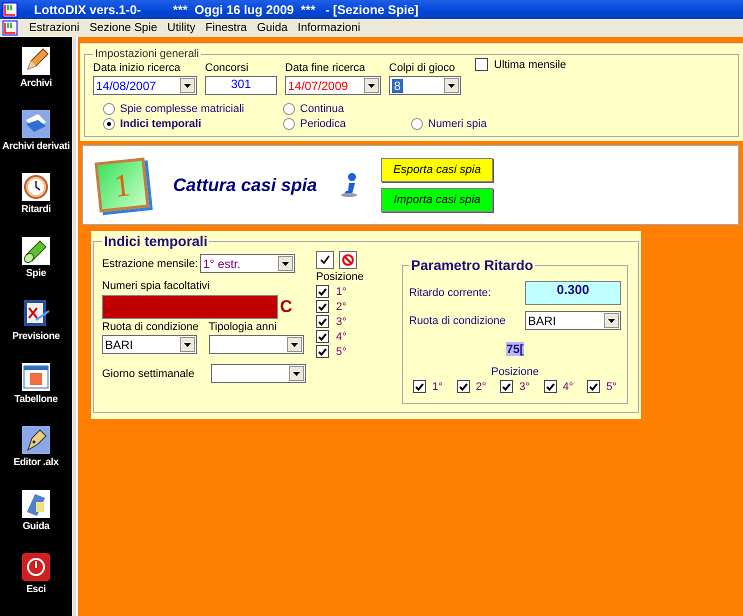  Describe the element at coordinates (437, 170) in the screenshot. I see `capture-button: Esporta casi spia` at that location.